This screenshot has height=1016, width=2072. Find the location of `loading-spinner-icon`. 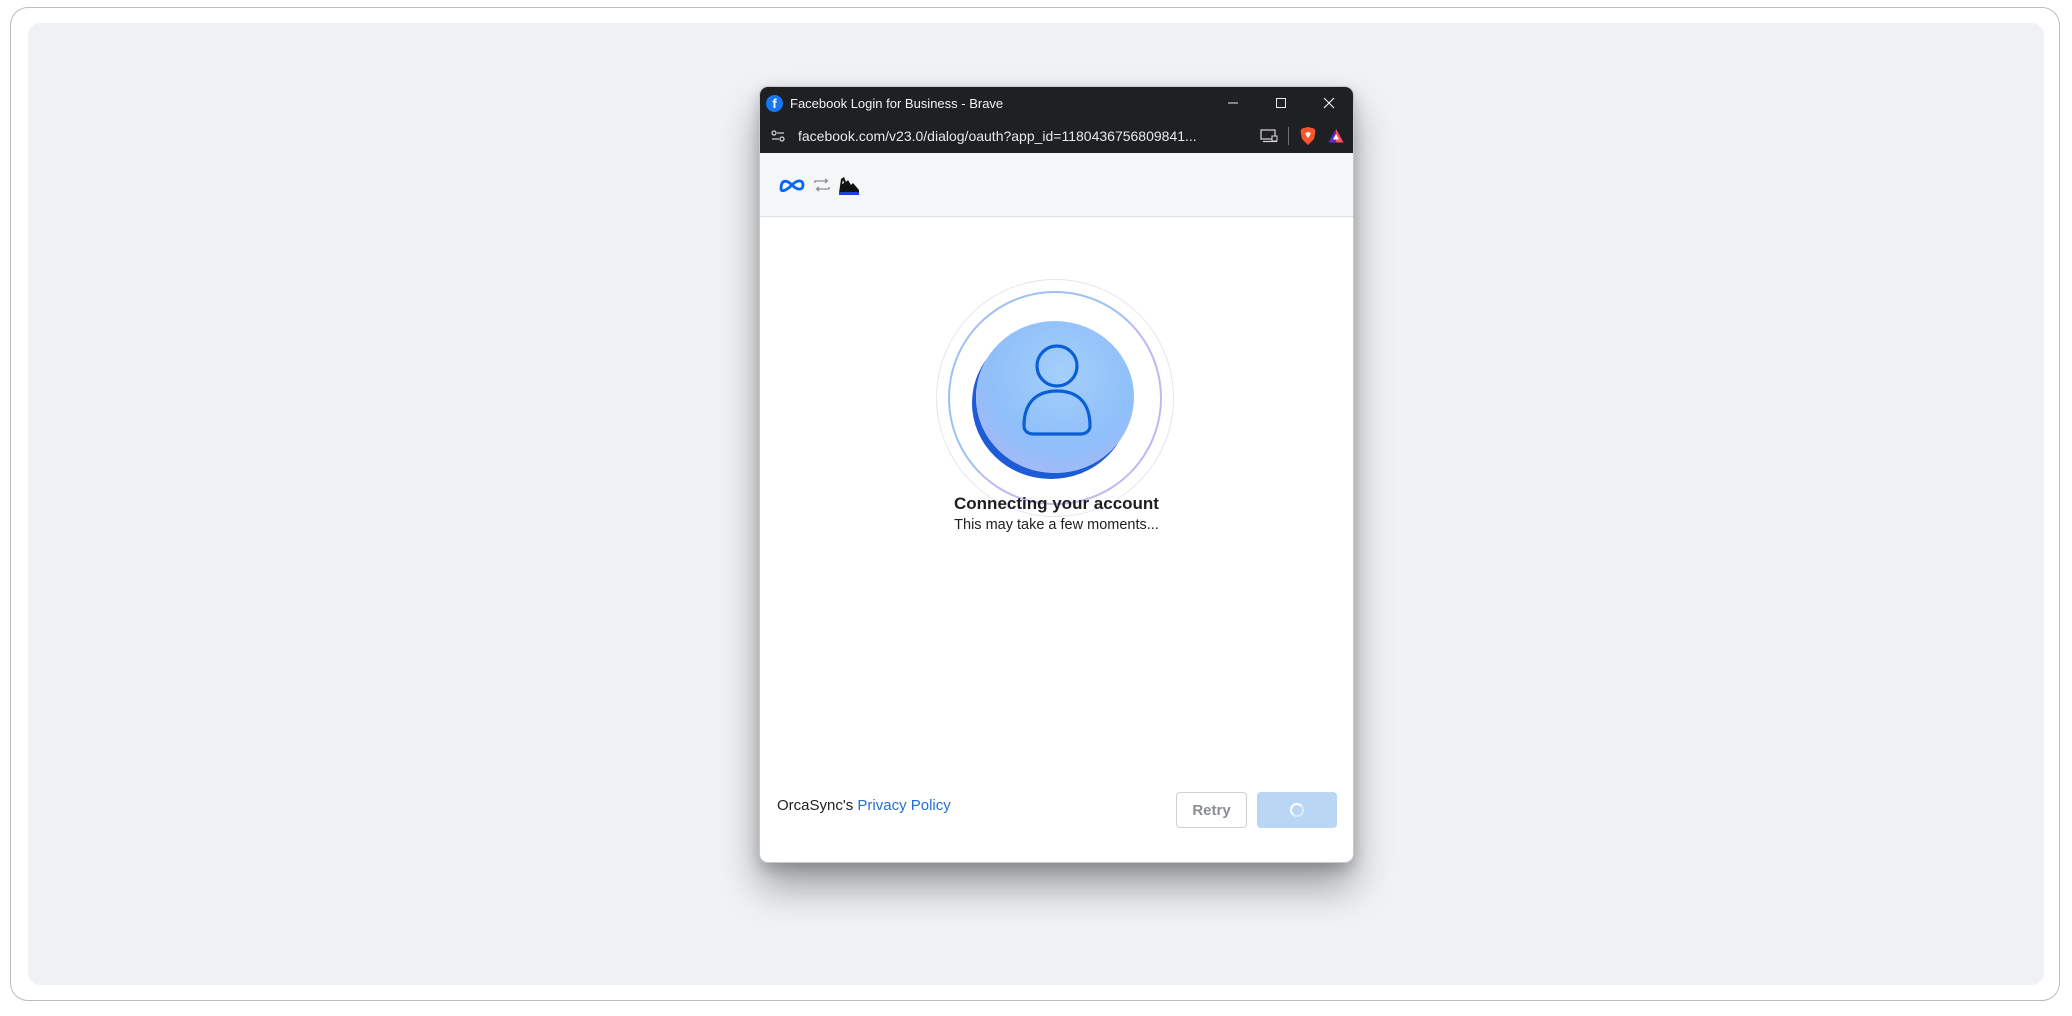

loading-spinner-icon is located at coordinates (1297, 810).